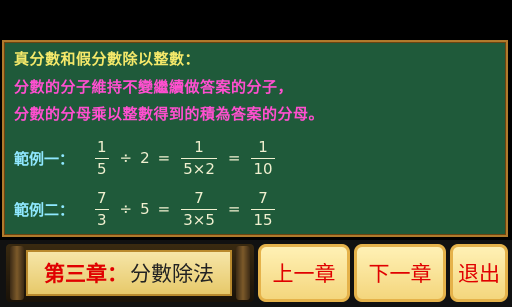  Describe the element at coordinates (107, 59) in the screenshot. I see `lesson-heading: 真分數和假分數除以整數：` at that location.